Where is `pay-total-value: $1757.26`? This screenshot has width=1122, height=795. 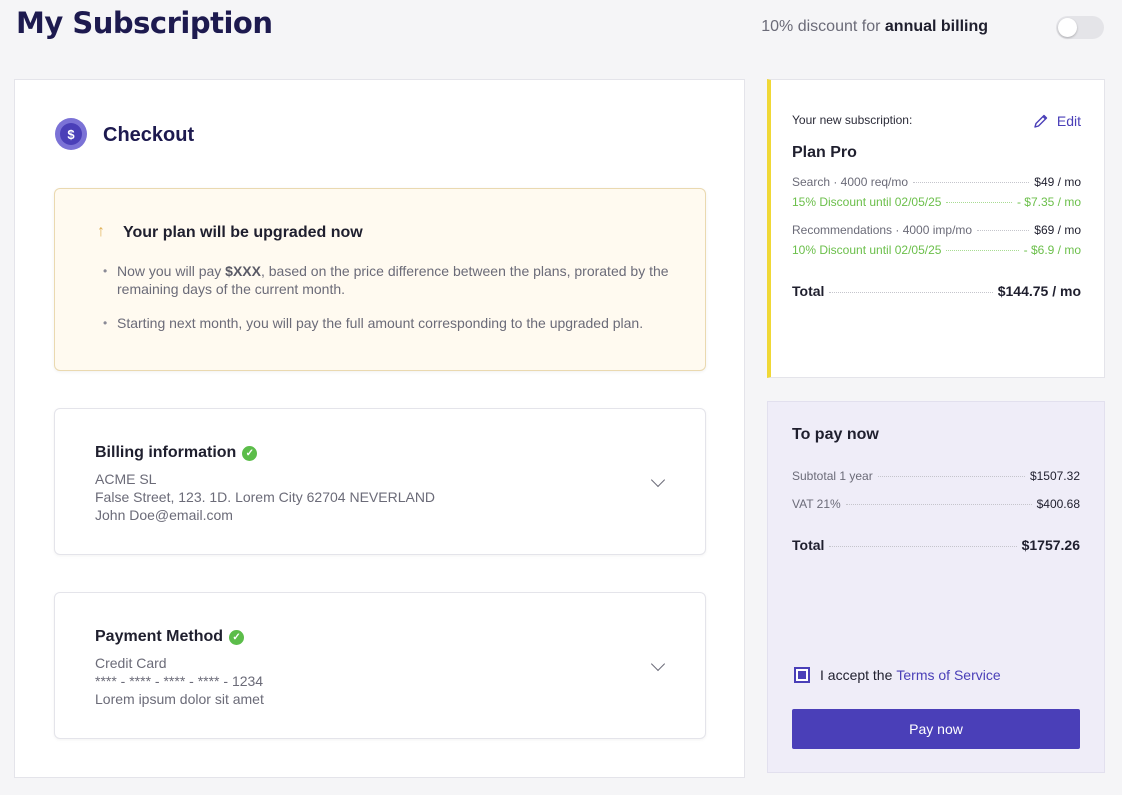
pay-total-value: $1757.26 is located at coordinates (1050, 545).